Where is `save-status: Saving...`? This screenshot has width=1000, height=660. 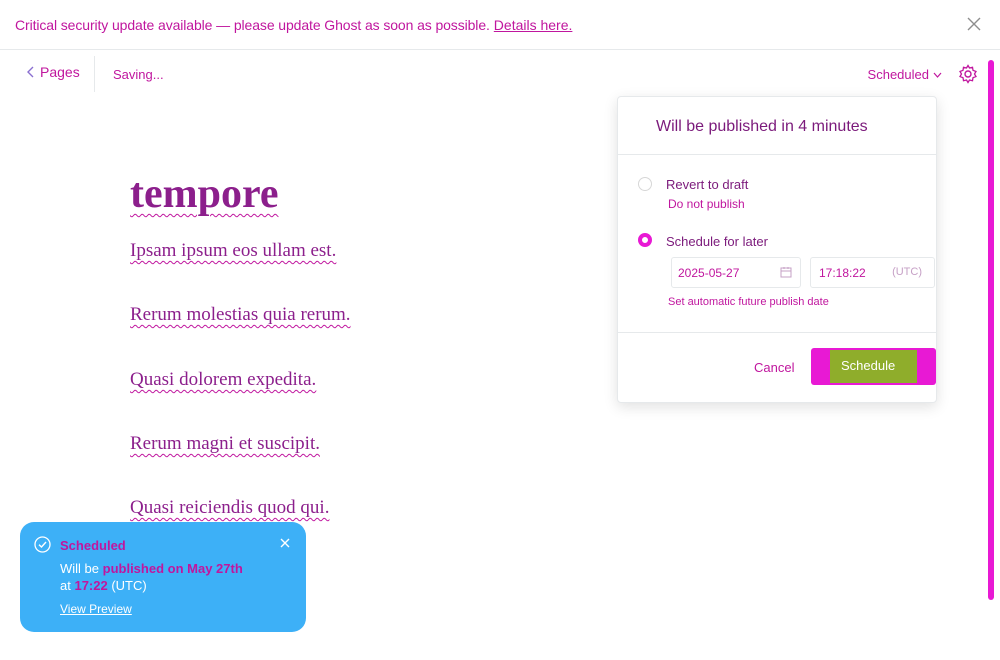 save-status: Saving... is located at coordinates (138, 74).